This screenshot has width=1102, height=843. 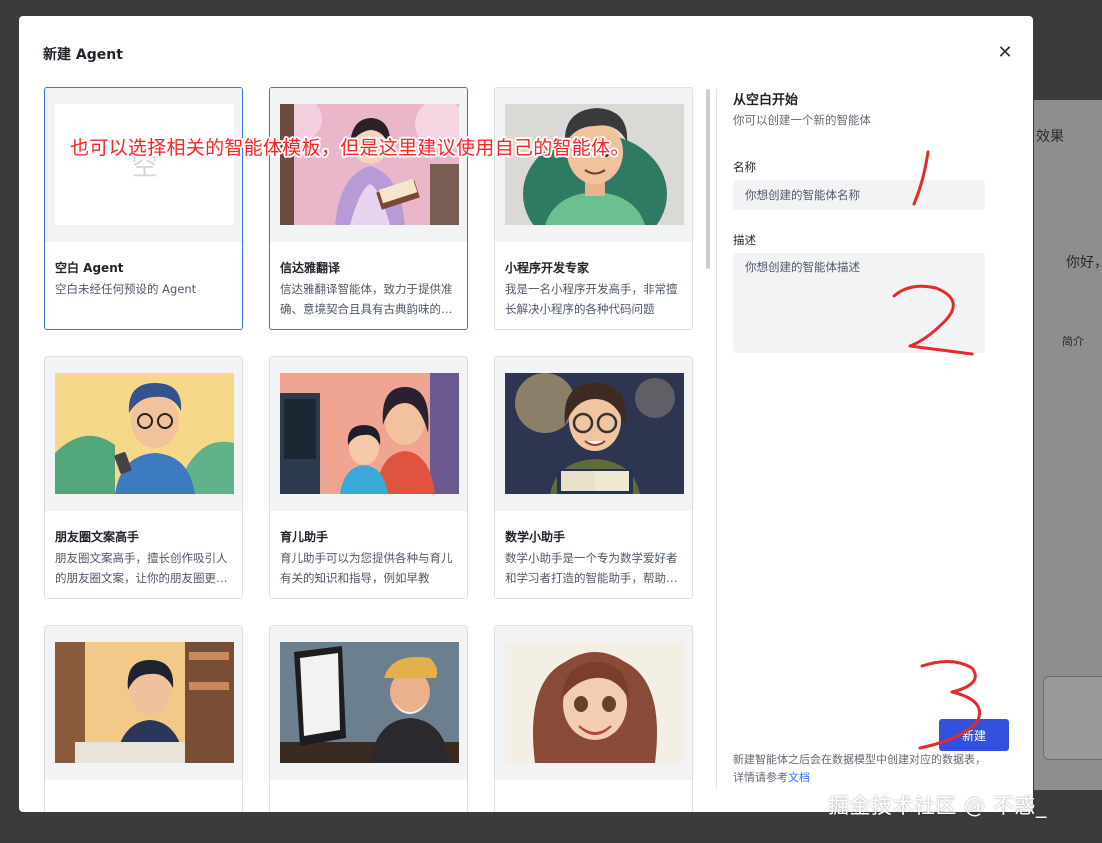 What do you see at coordinates (1072, 718) in the screenshot?
I see `background-input-box` at bounding box center [1072, 718].